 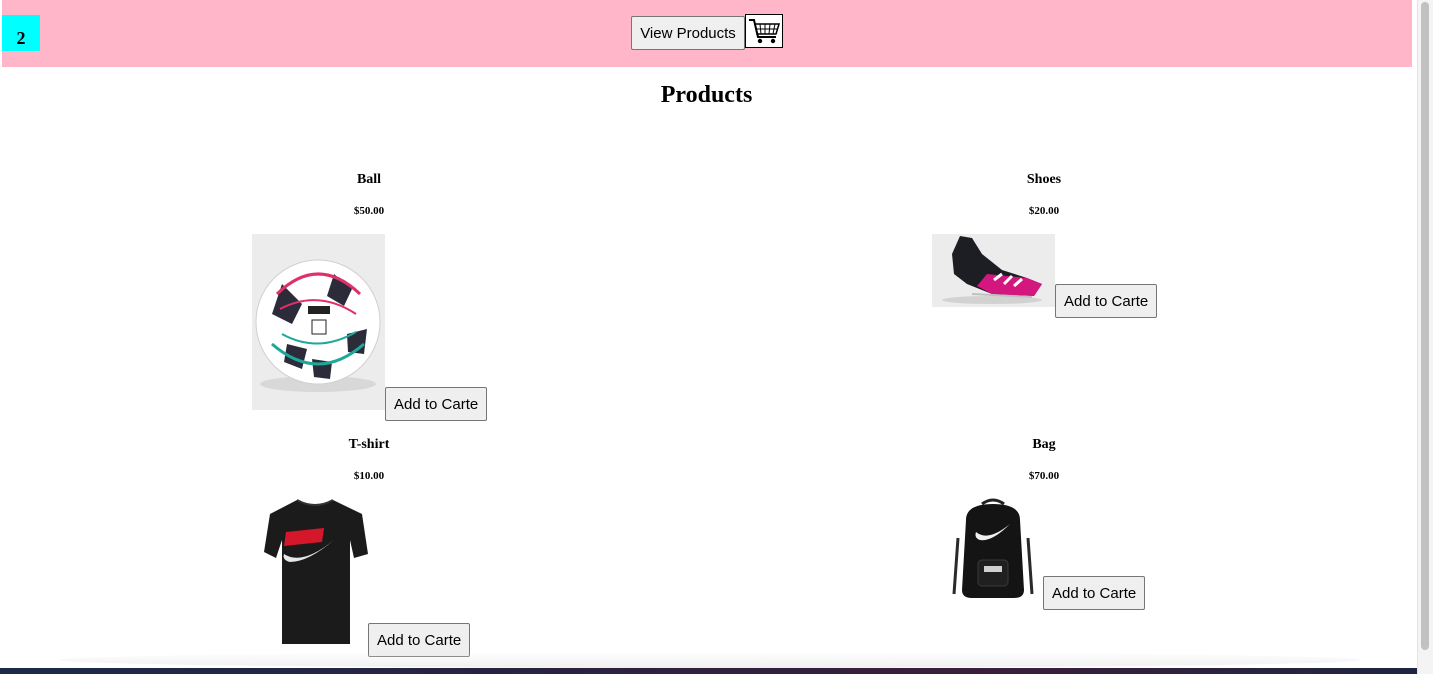 What do you see at coordinates (1425, 326) in the screenshot?
I see `scrollbar-thumb` at bounding box center [1425, 326].